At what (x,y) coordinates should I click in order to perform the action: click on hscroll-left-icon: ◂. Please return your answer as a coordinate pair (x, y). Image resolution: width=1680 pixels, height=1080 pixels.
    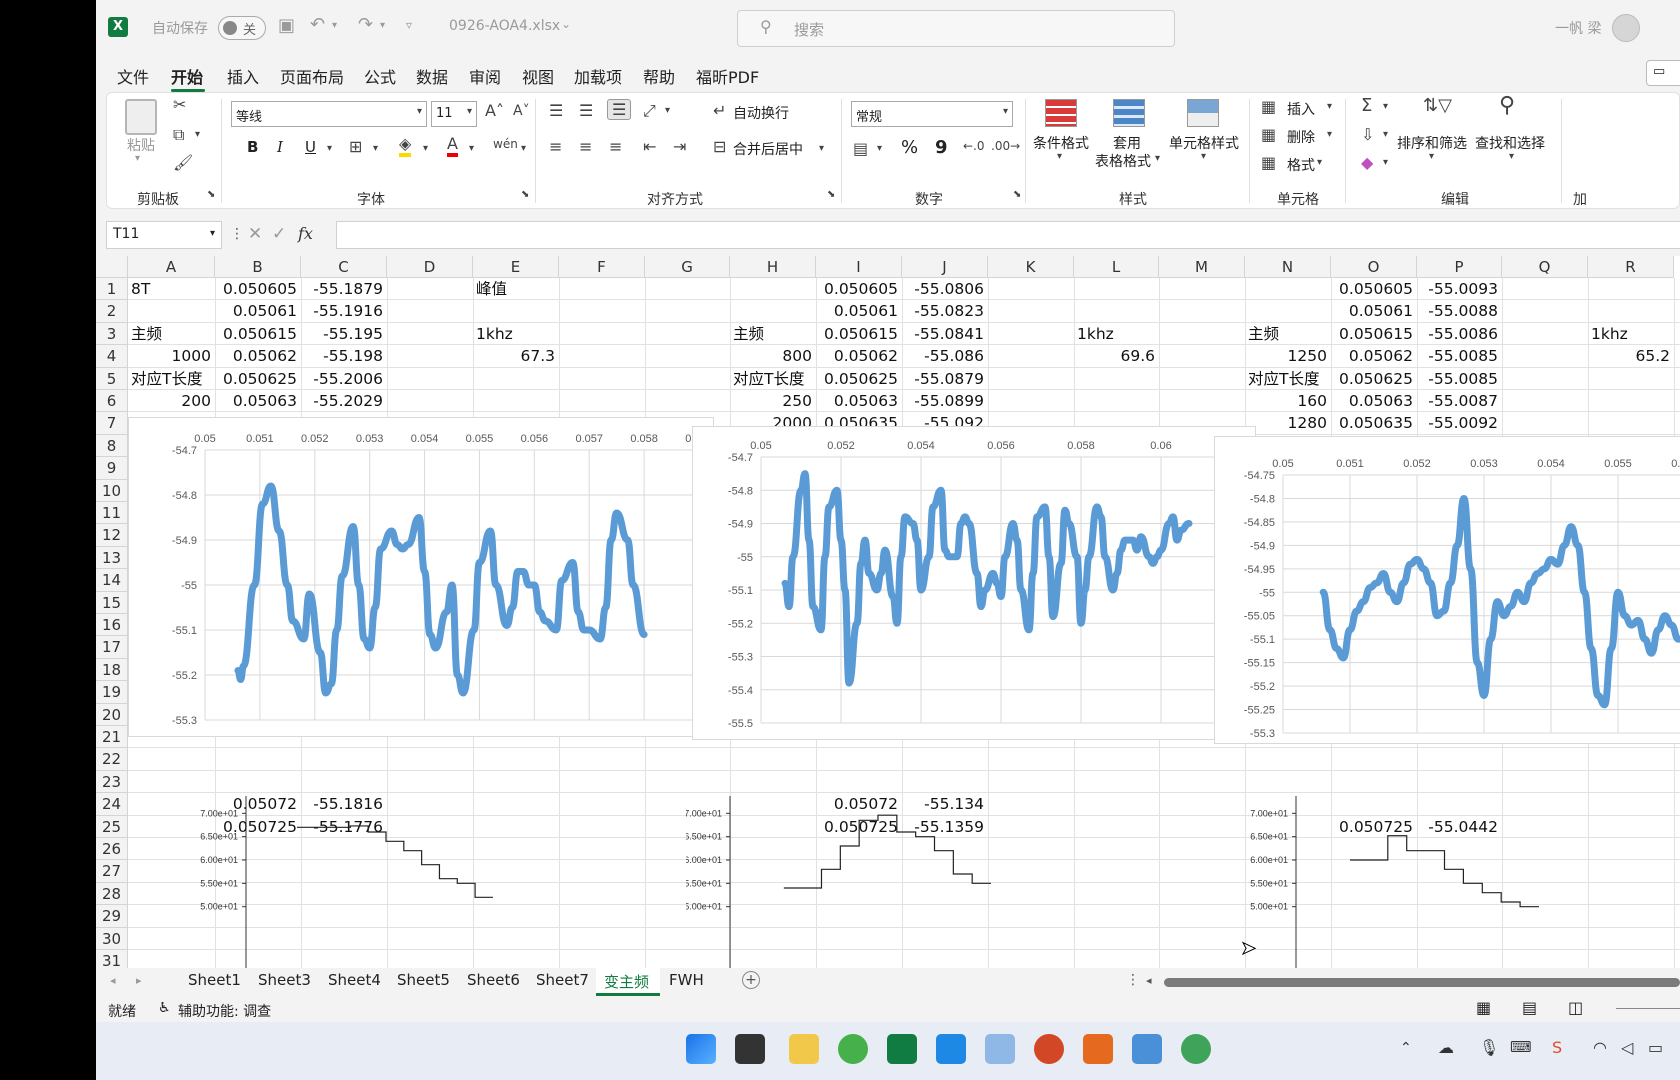
    Looking at the image, I should click on (1149, 980).